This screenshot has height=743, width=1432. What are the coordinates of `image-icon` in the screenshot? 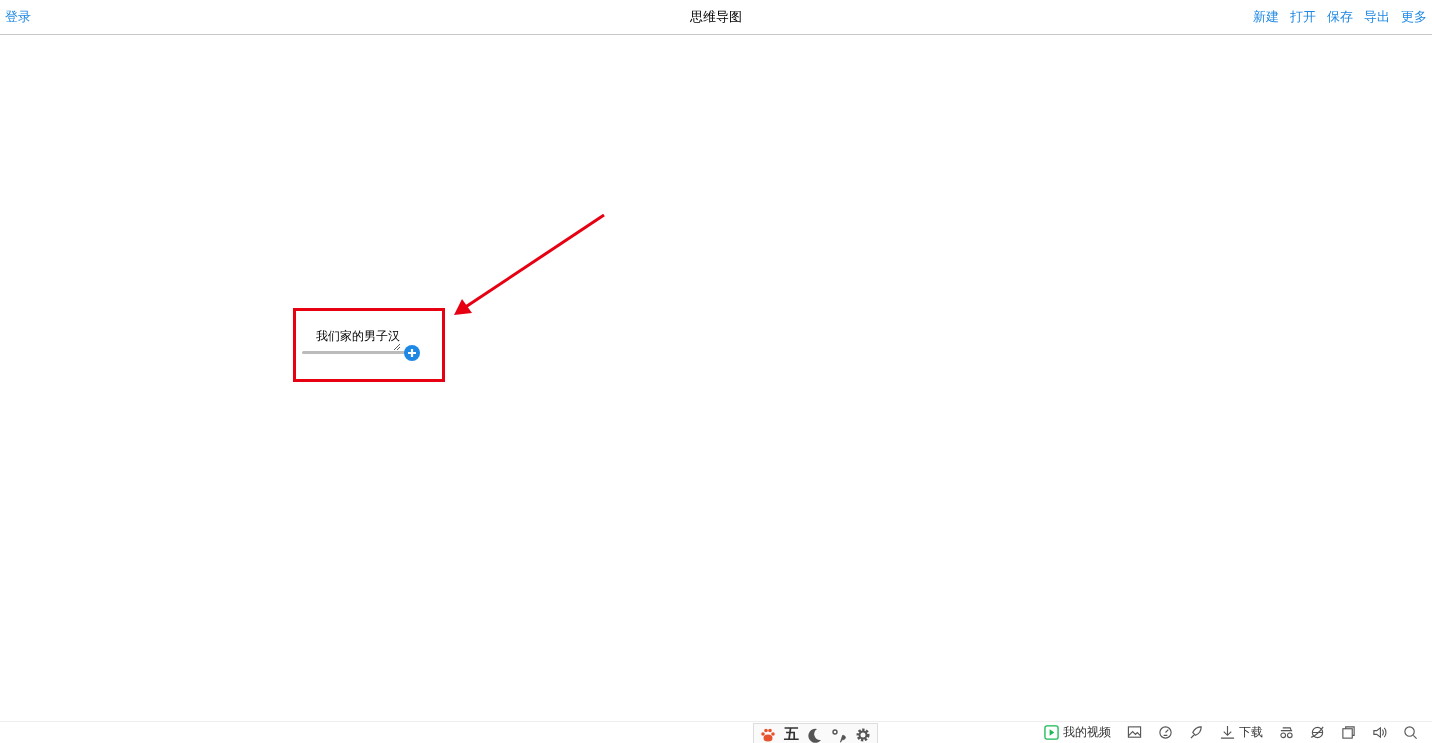 It's located at (1134, 732).